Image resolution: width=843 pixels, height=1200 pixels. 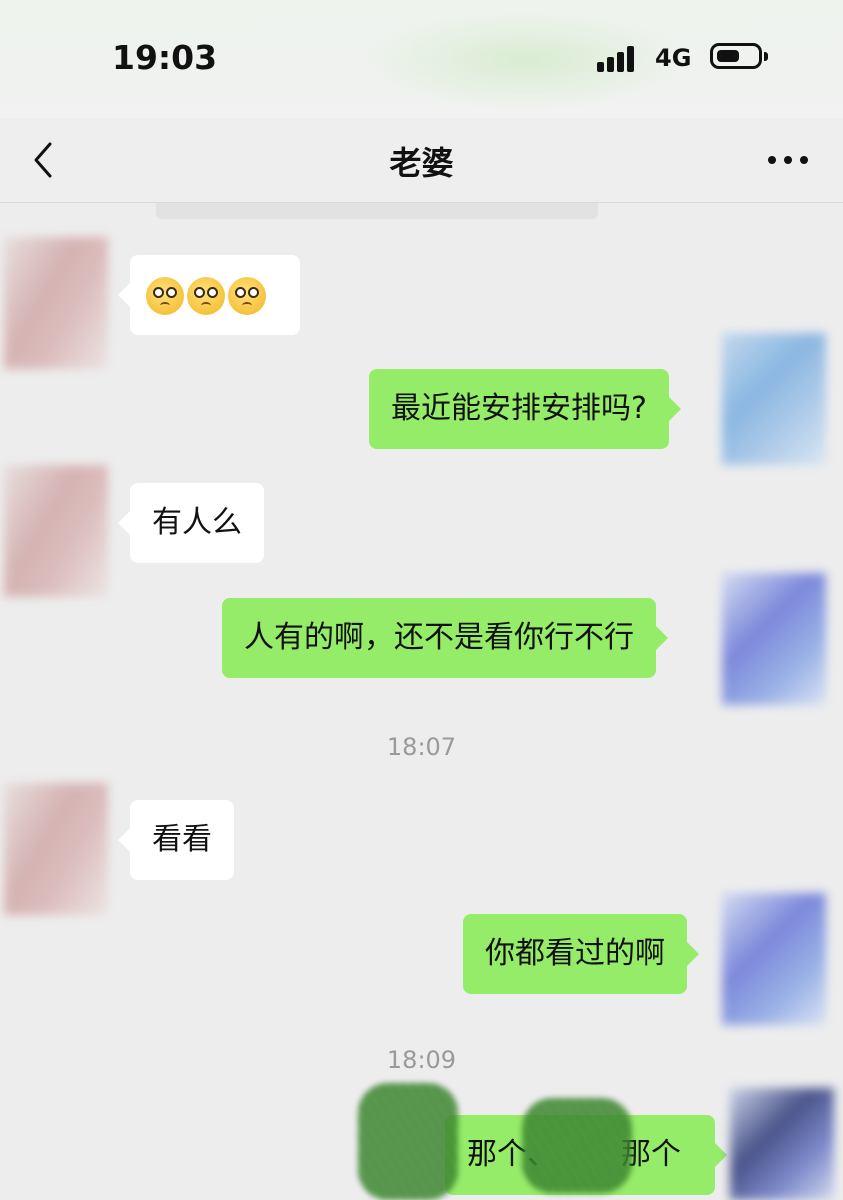 What do you see at coordinates (788, 160) in the screenshot?
I see `more-options-button` at bounding box center [788, 160].